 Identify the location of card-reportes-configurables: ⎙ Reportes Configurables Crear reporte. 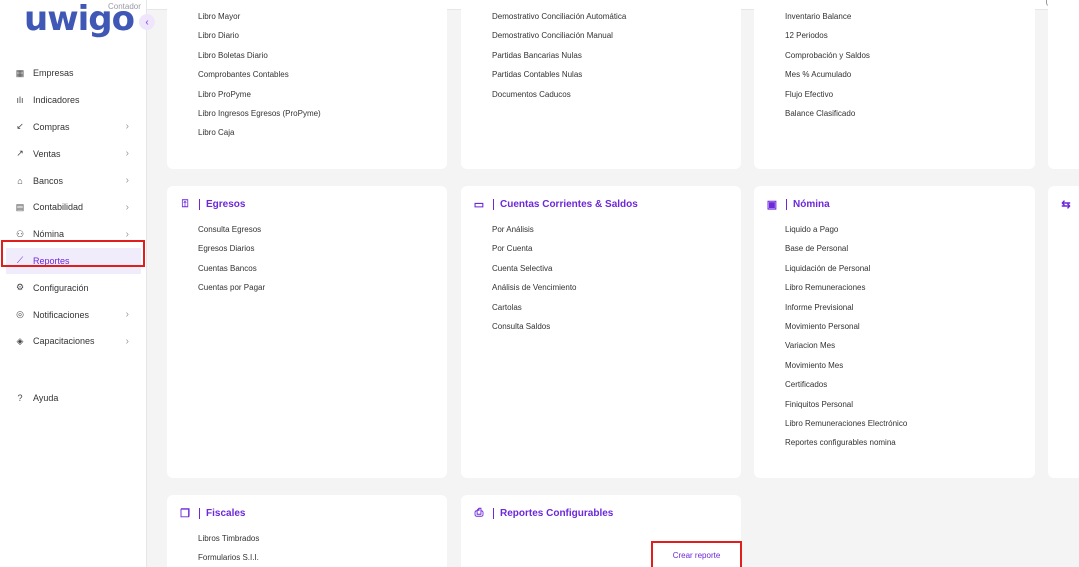
(601, 531).